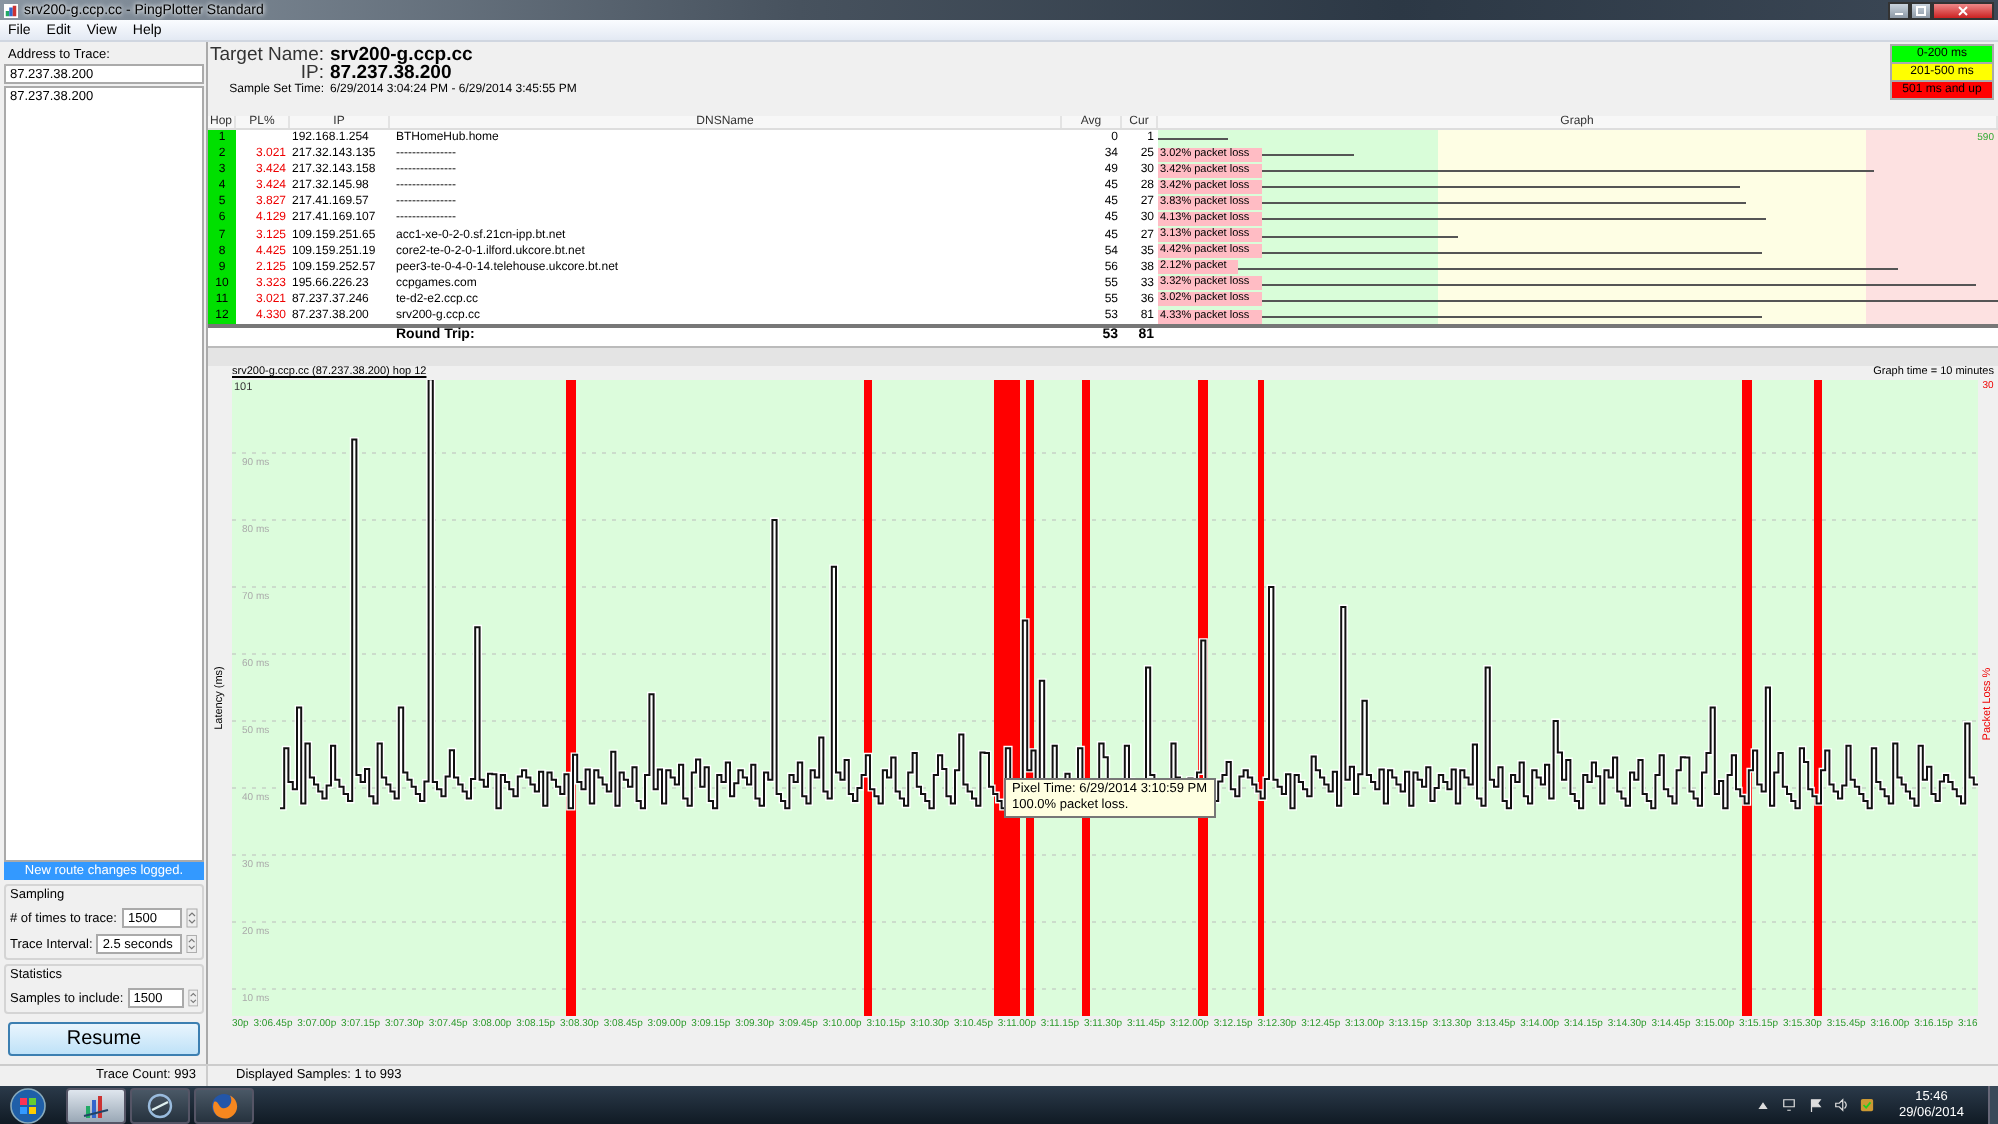 The width and height of the screenshot is (1998, 1124). What do you see at coordinates (224, 1105) in the screenshot?
I see `browser-app-icon` at bounding box center [224, 1105].